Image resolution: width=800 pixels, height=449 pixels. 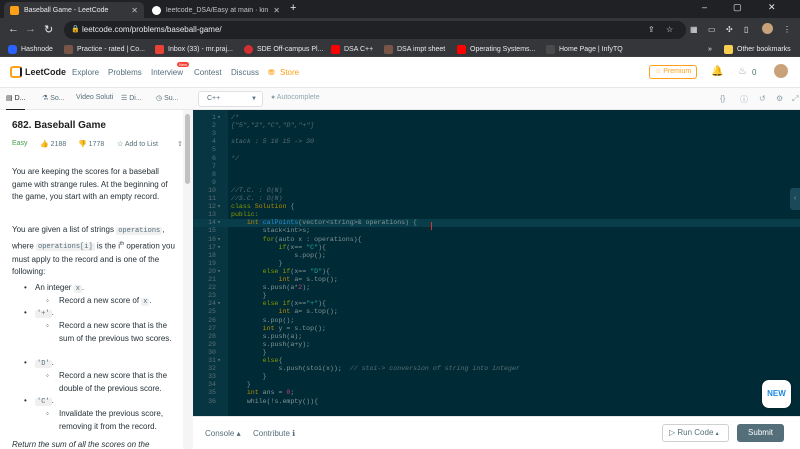 What do you see at coordinates (496, 191) in the screenshot?
I see `code-line: 10 //T.C. : O(N)` at bounding box center [496, 191].